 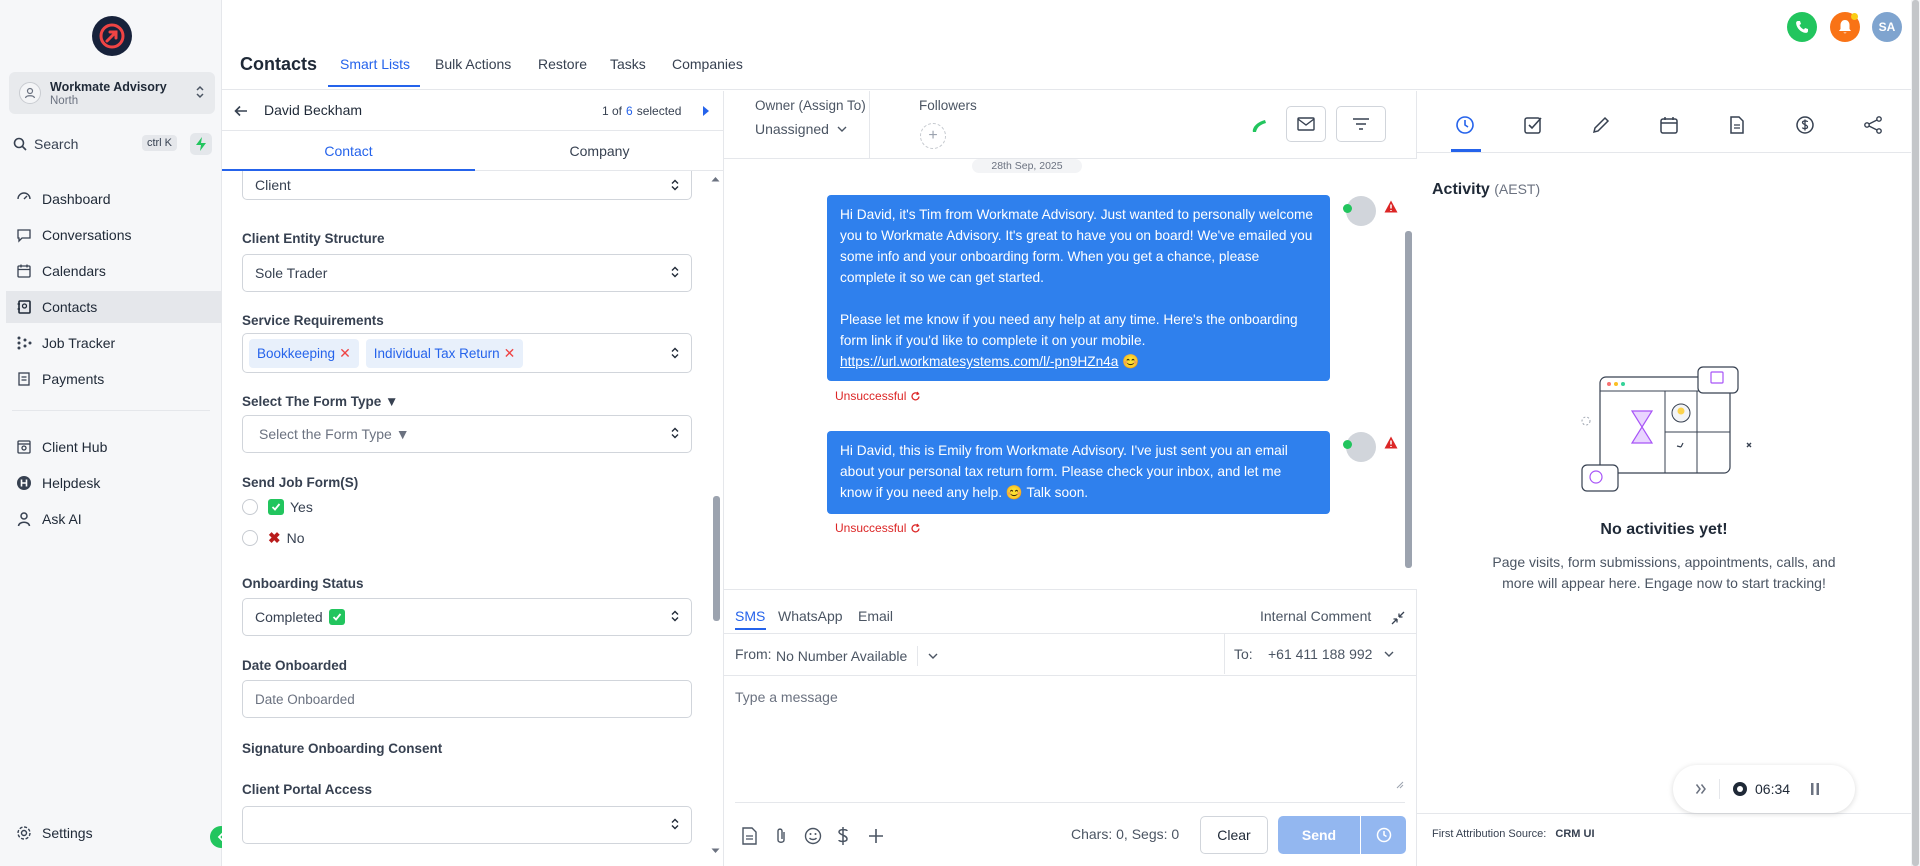 What do you see at coordinates (1399, 784) in the screenshot?
I see `resize-handle-icon` at bounding box center [1399, 784].